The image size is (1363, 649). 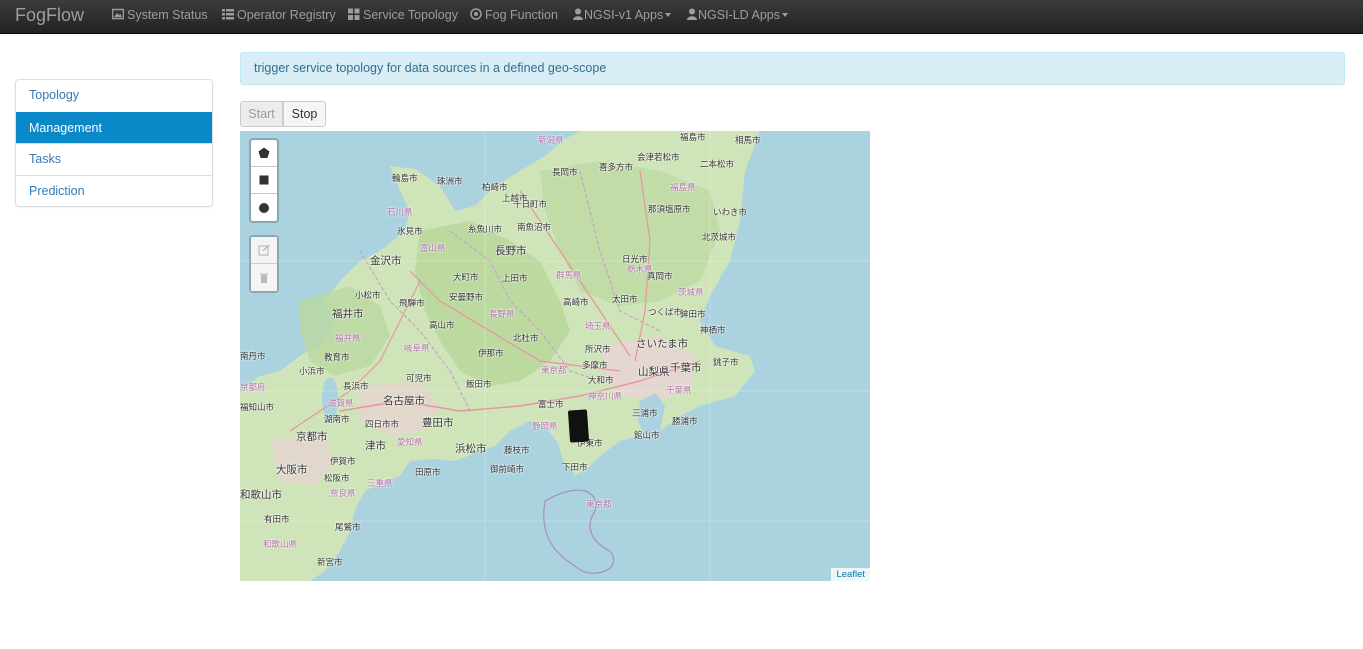 What do you see at coordinates (479, 384) in the screenshot?
I see `map-place-label: 飯田市` at bounding box center [479, 384].